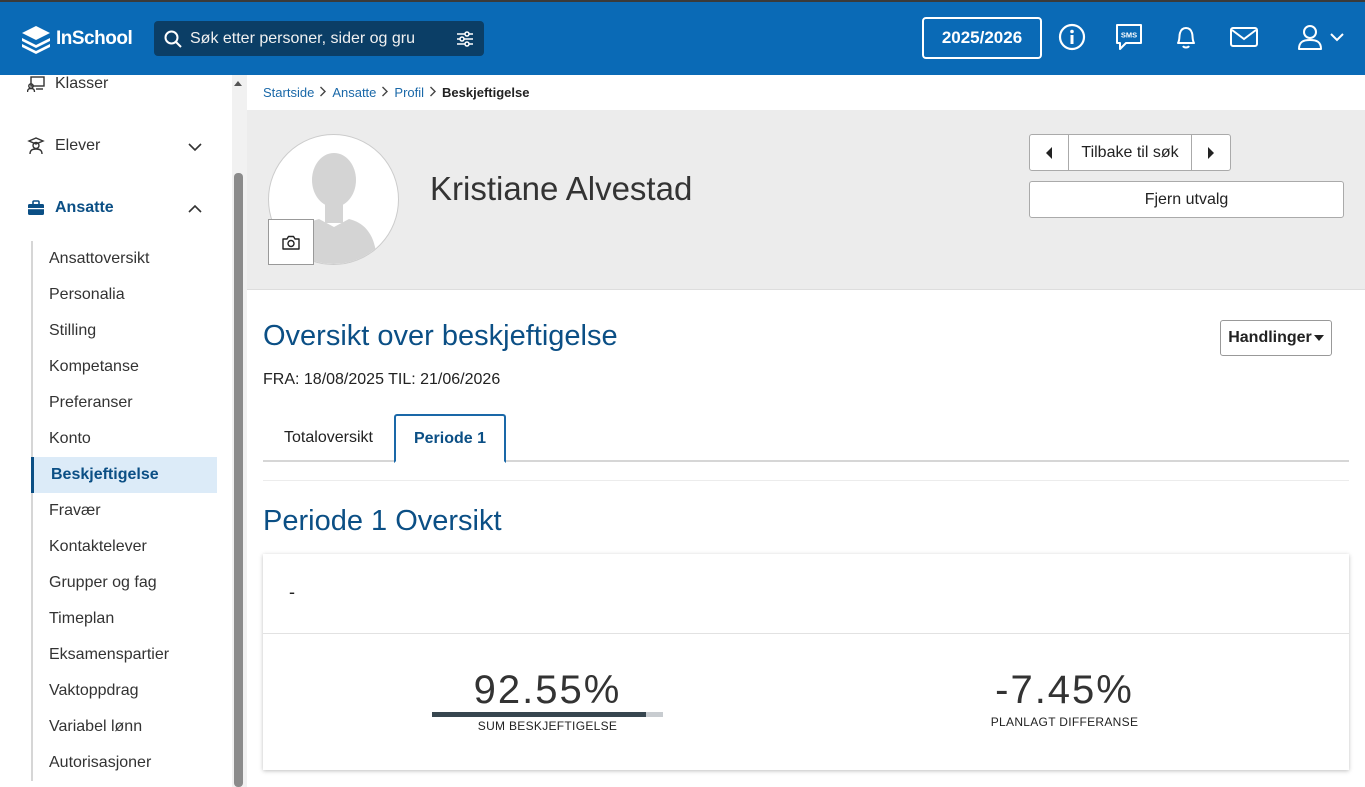 Image resolution: width=1365 pixels, height=787 pixels. I want to click on breadcrumb: Startside Ansatte Profil Beskjeftigelse, so click(396, 92).